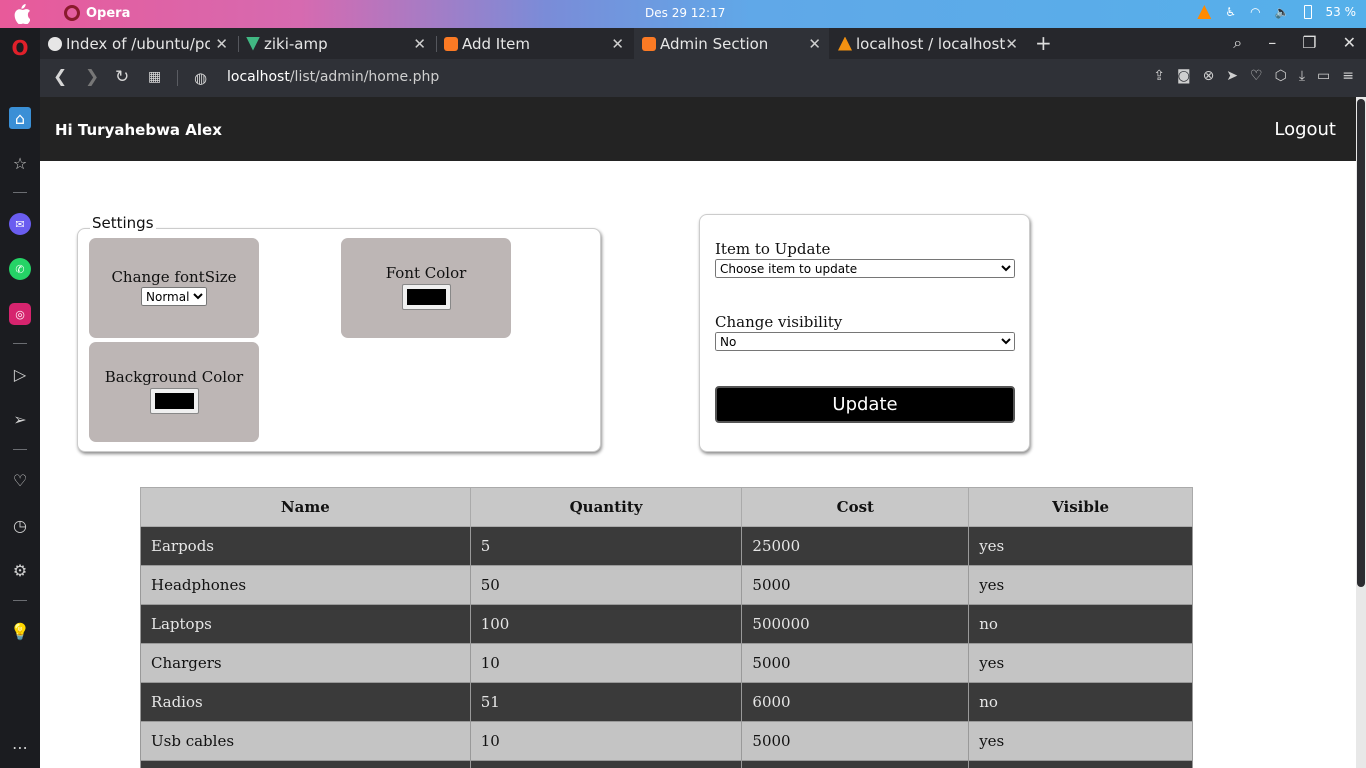 The height and width of the screenshot is (768, 1366). I want to click on download-icon: ⤓, so click(1302, 76).